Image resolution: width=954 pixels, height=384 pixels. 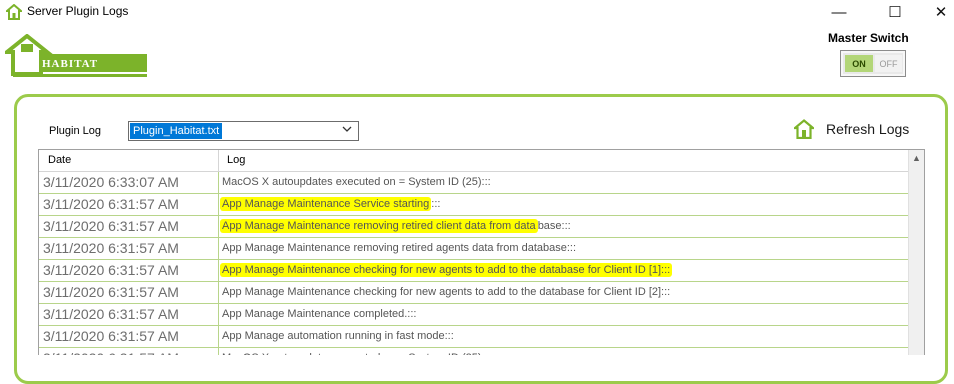 What do you see at coordinates (75, 131) in the screenshot?
I see `plugin-log-label: Plugin Log` at bounding box center [75, 131].